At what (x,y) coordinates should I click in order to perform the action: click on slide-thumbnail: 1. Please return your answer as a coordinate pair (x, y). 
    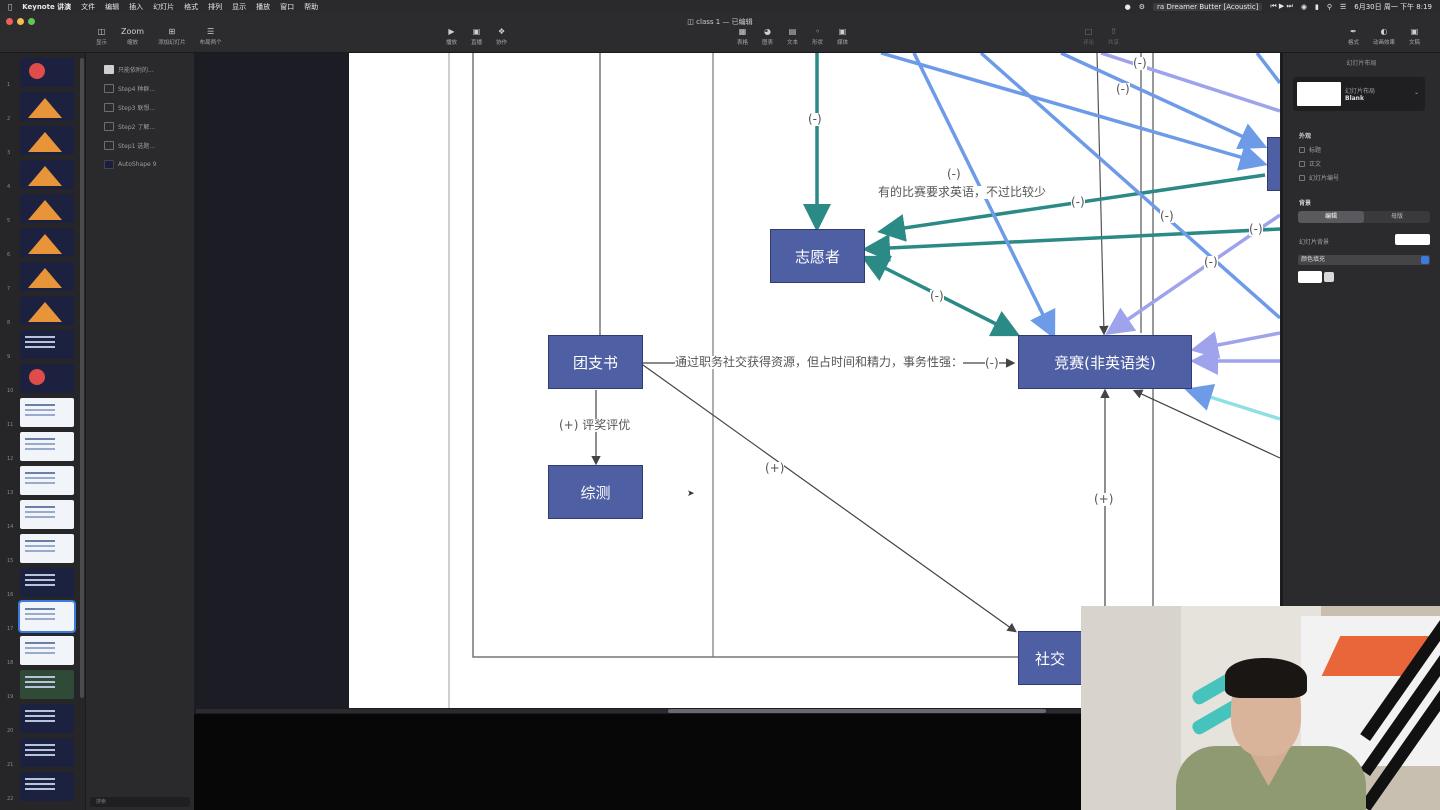
    Looking at the image, I should click on (44, 73).